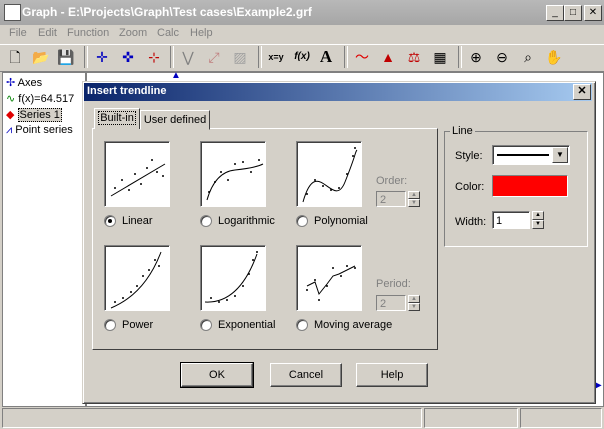 The width and height of the screenshot is (604, 429). Describe the element at coordinates (560, 155) in the screenshot. I see `chevron-down-icon: ▼` at that location.